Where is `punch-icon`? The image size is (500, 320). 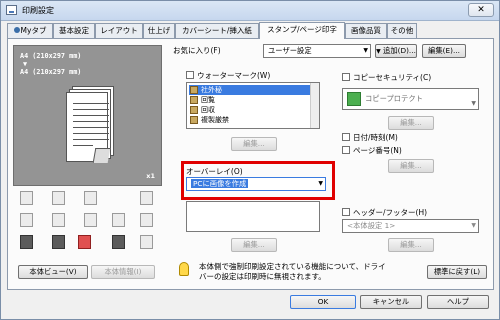
punch-icon is located at coordinates (26, 220).